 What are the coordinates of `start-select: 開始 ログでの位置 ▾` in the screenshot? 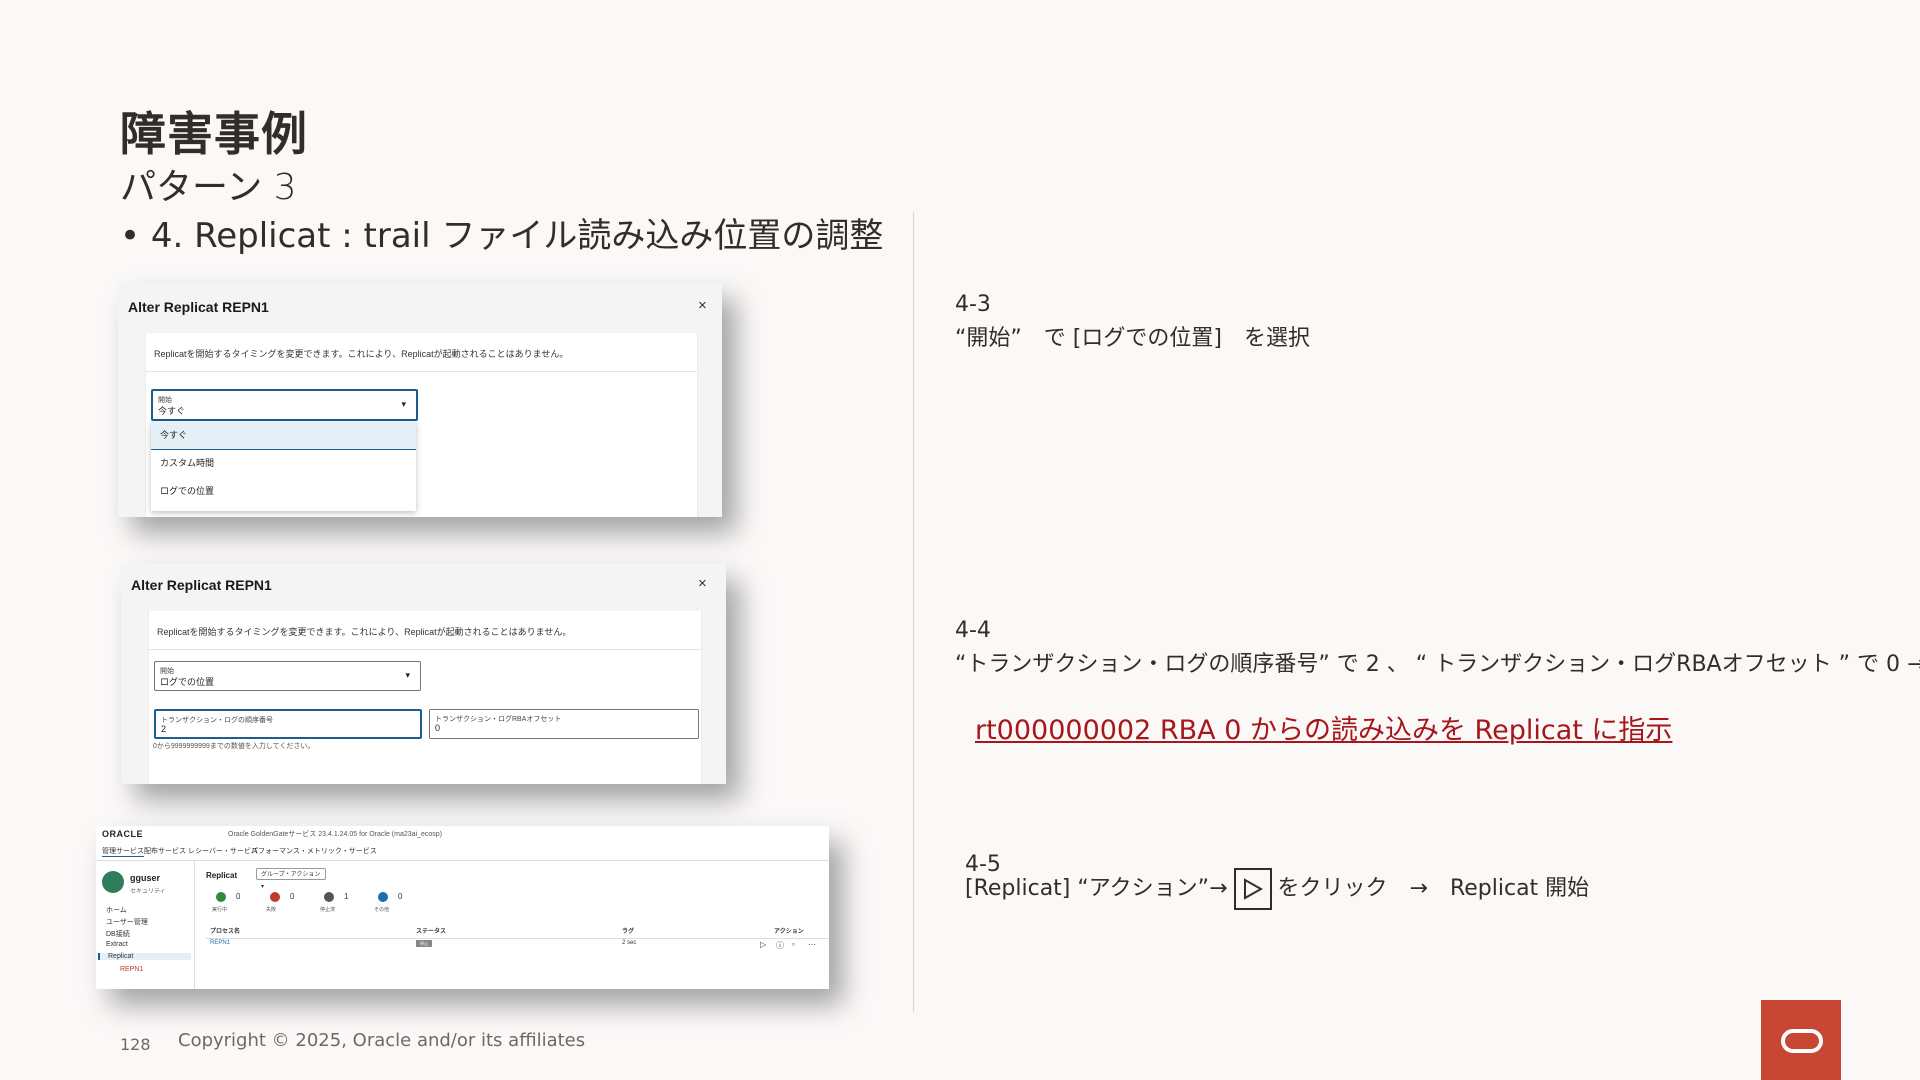 It's located at (287, 676).